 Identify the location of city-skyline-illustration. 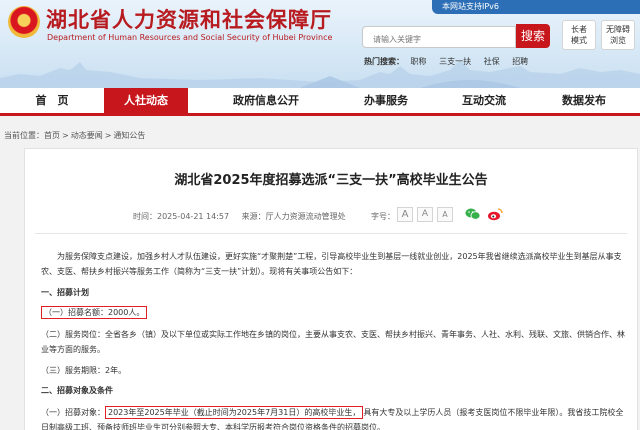
(320, 74).